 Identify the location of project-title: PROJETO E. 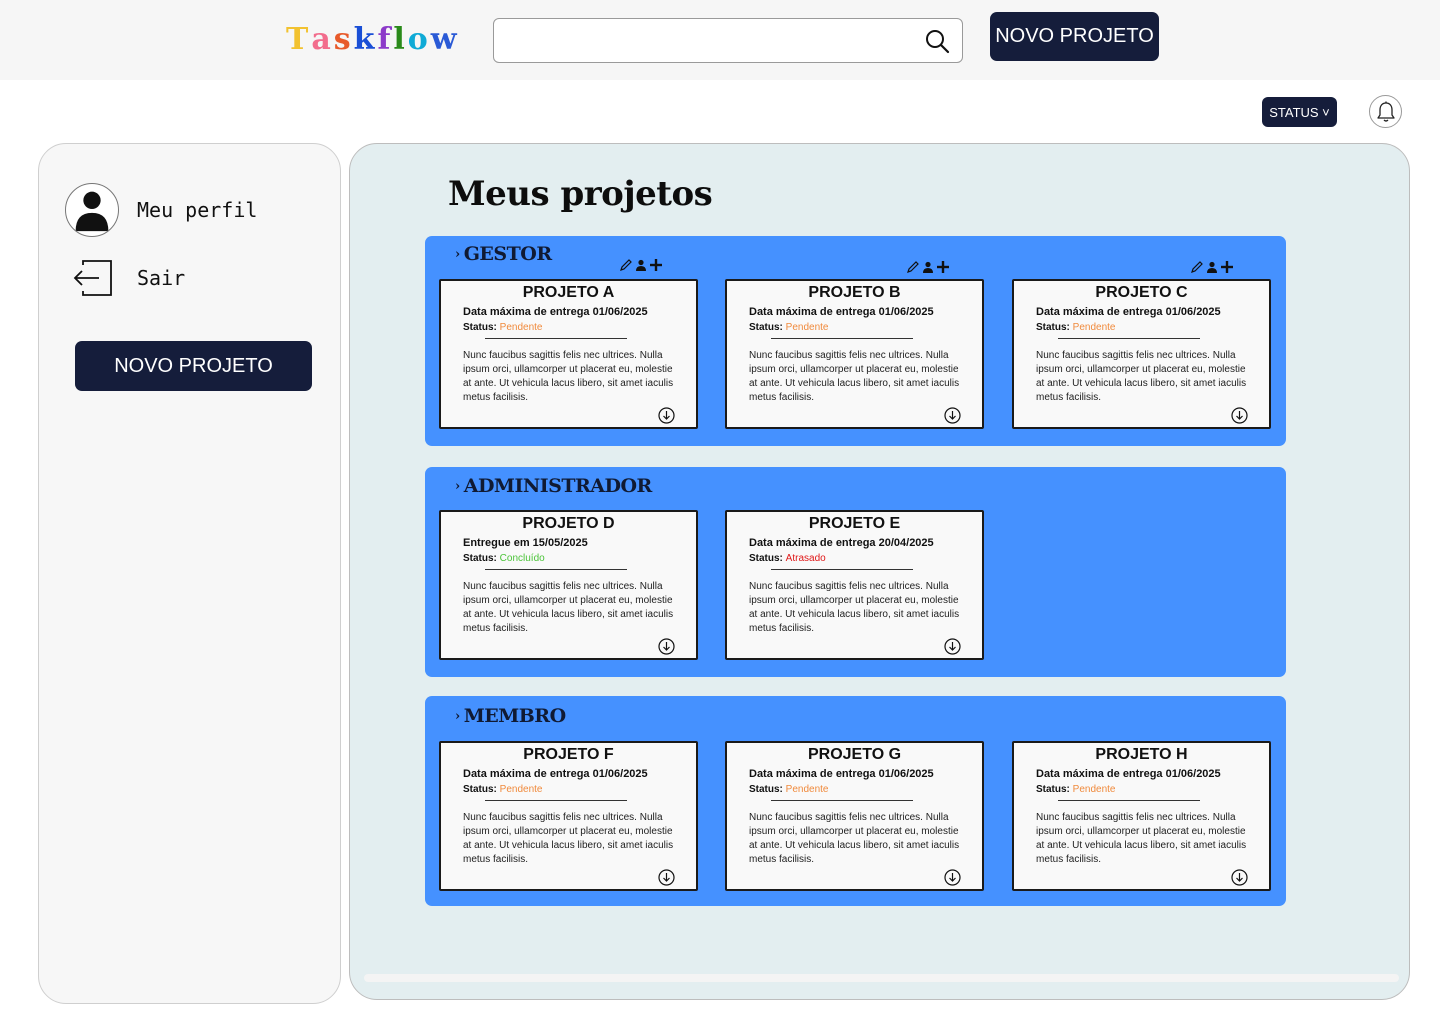
(854, 523).